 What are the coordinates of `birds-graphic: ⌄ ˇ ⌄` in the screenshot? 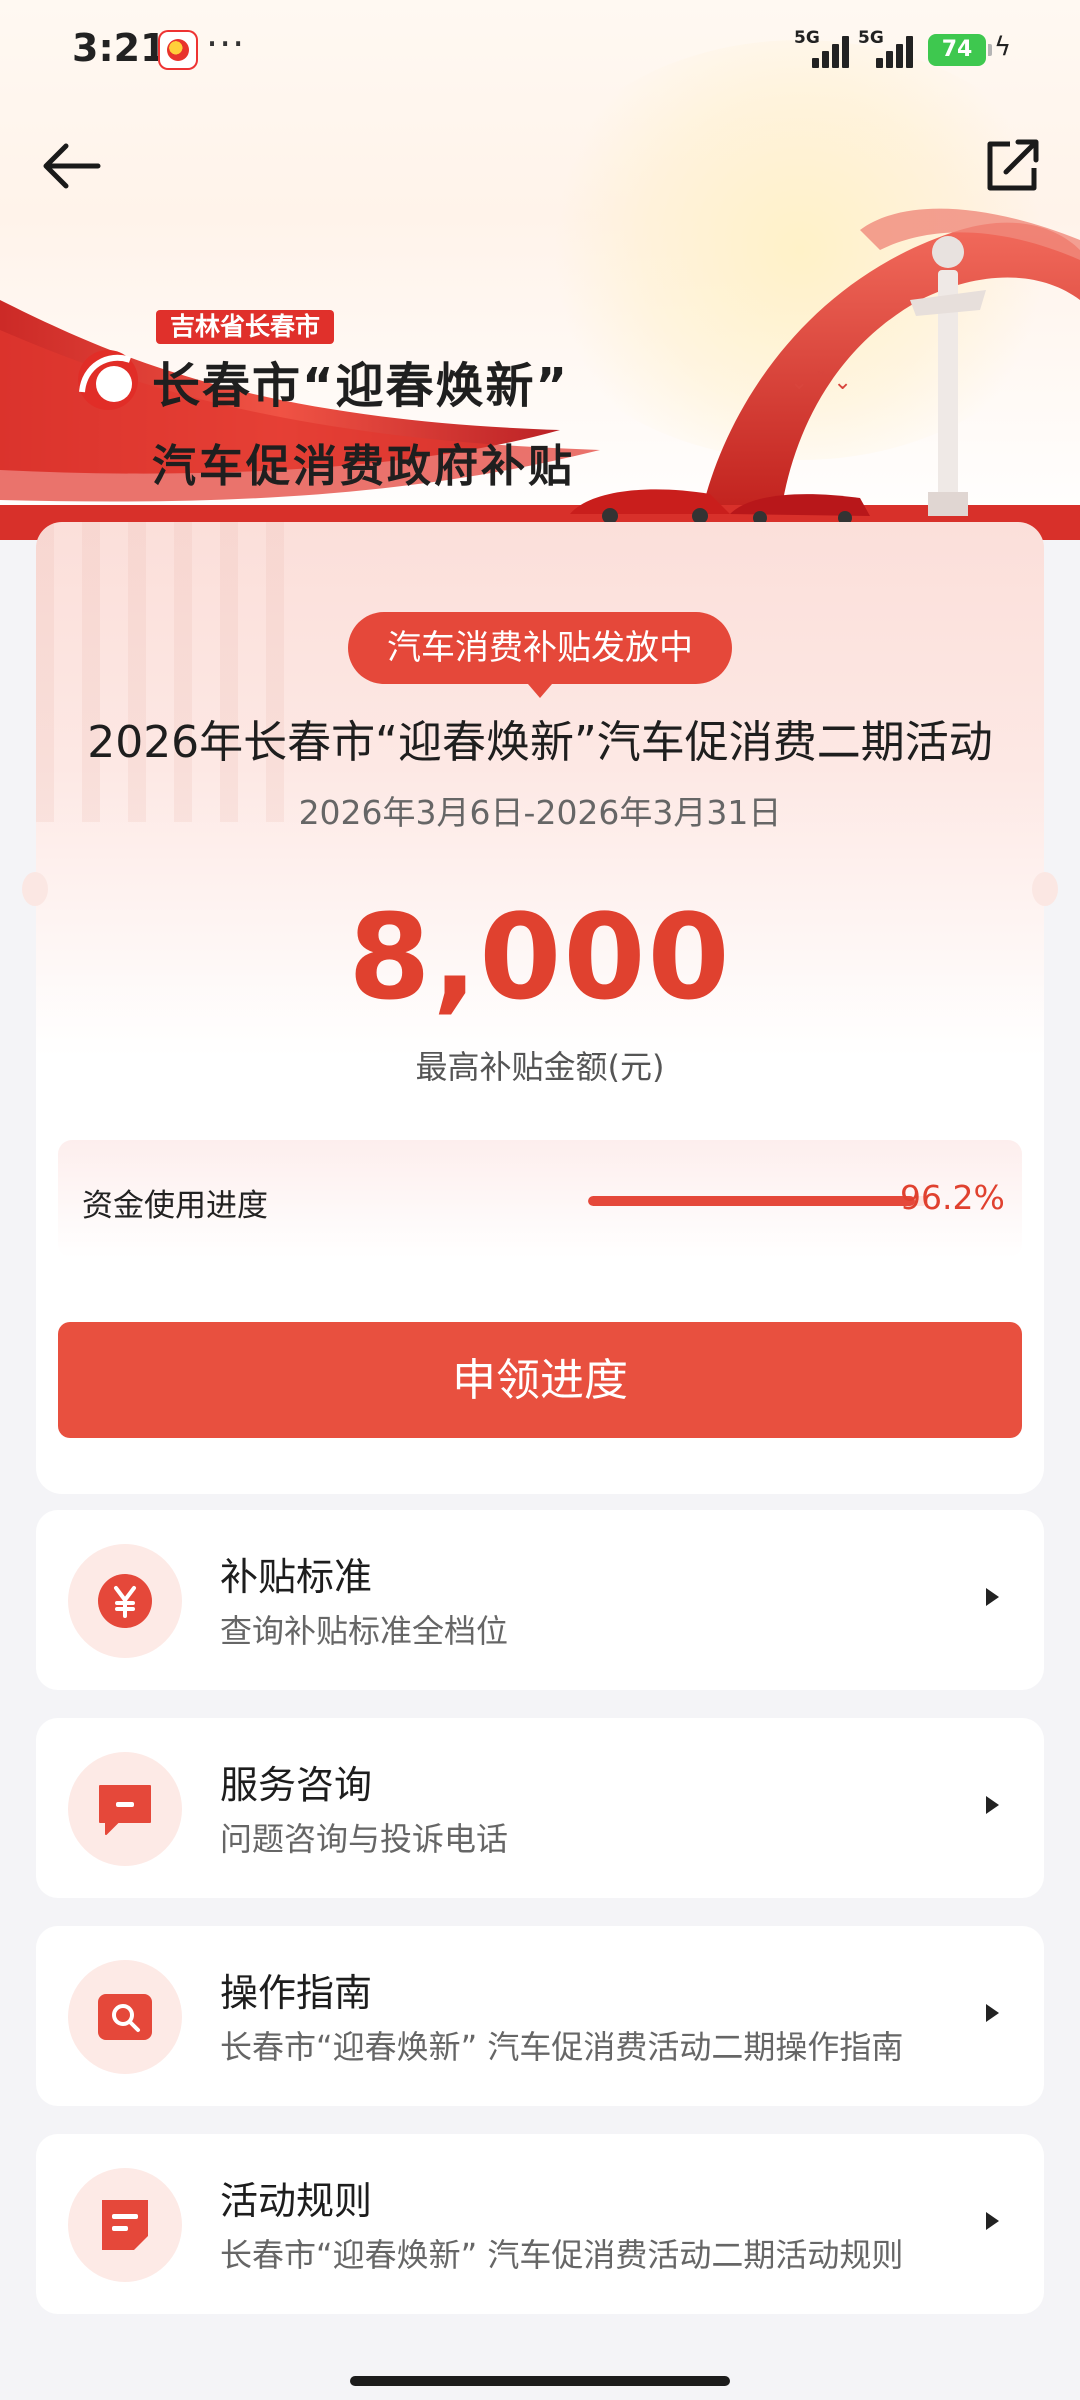 It's located at (821, 382).